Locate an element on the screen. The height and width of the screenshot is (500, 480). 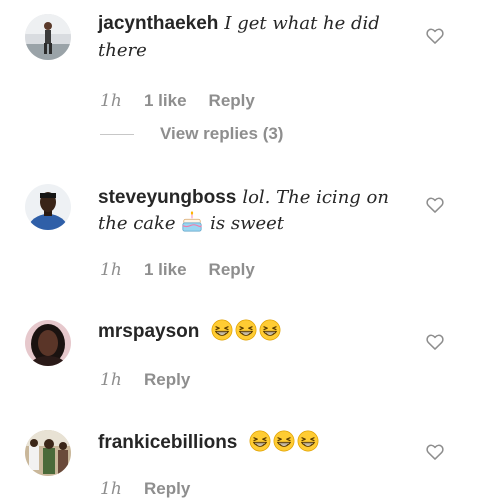
comment-text-continued: the cake is sweet is located at coordinates (191, 222).